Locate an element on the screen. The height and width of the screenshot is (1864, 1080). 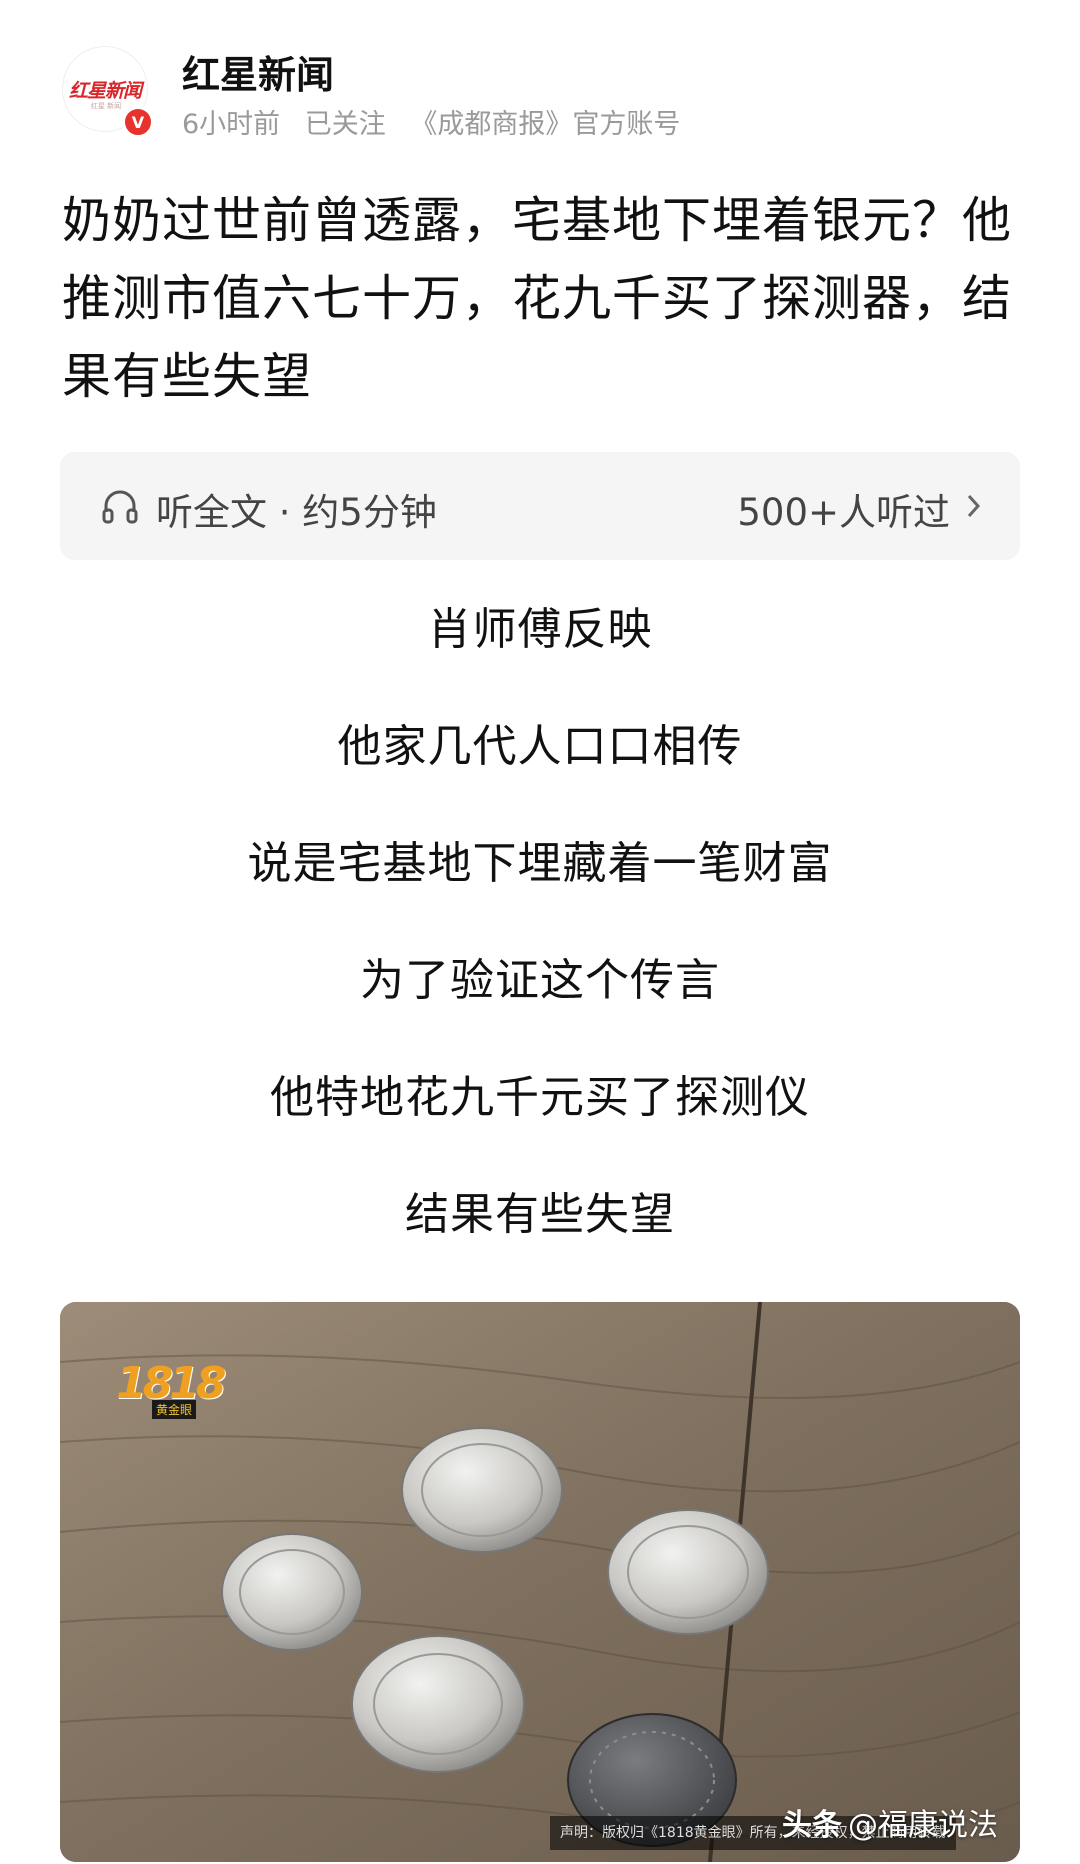
article-header: 红星新闻 红星 新闻 V 红星新闻 6小时前 已关注 《成都商报》官方账号 is located at coordinates (542, 89).